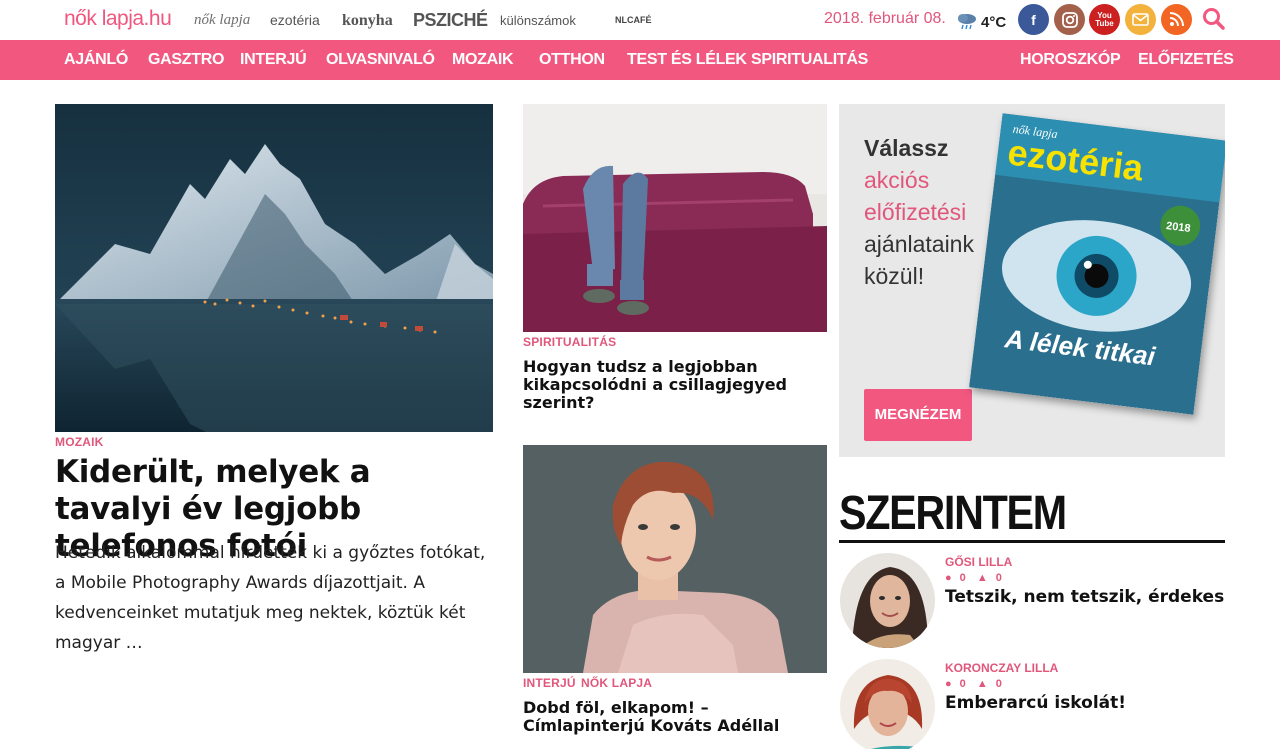 The image size is (1280, 749). Describe the element at coordinates (1033, 19) in the screenshot. I see `facebook-icon: f` at that location.